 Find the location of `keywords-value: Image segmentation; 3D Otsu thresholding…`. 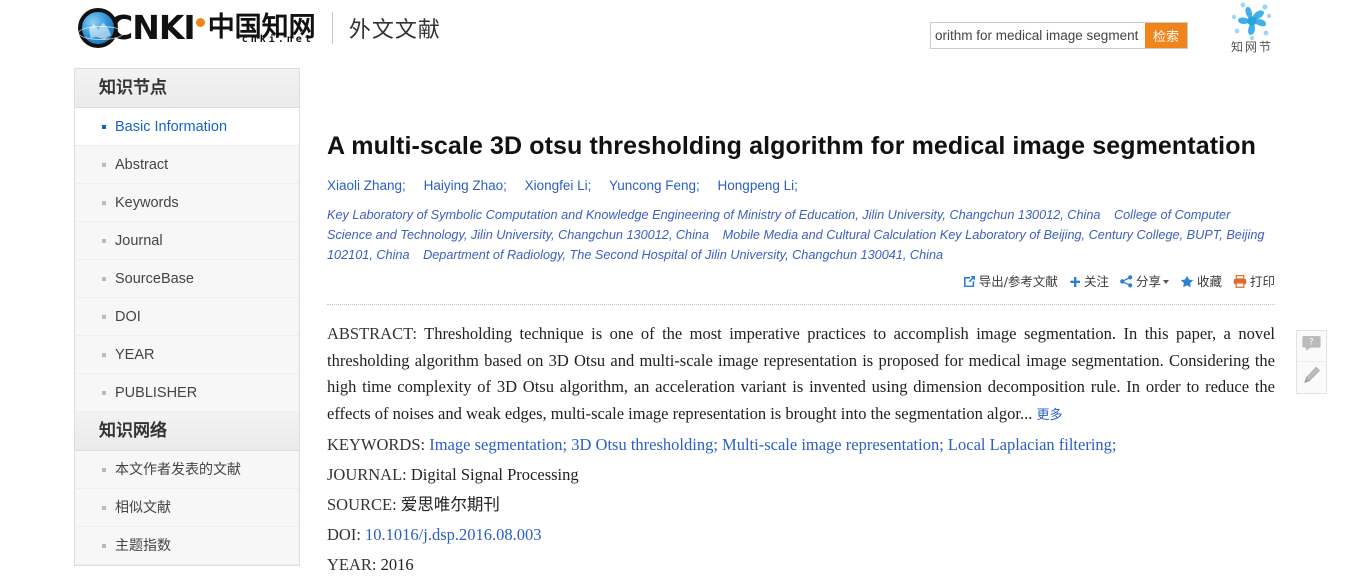

keywords-value: Image segmentation; 3D Otsu thresholding… is located at coordinates (772, 444).